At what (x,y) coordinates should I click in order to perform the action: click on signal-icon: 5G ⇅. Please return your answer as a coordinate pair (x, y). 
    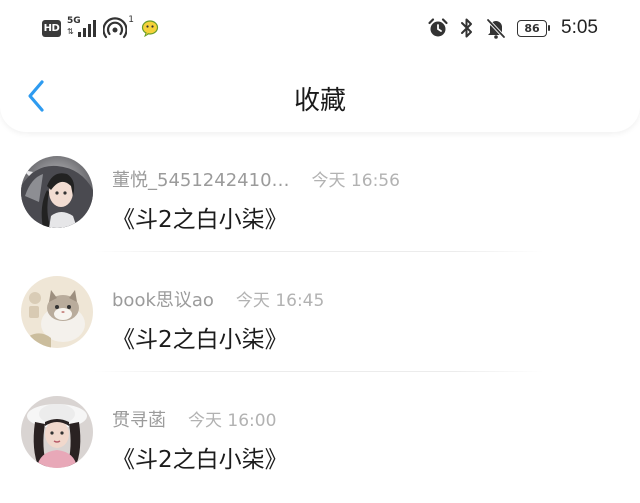
    Looking at the image, I should click on (82, 28).